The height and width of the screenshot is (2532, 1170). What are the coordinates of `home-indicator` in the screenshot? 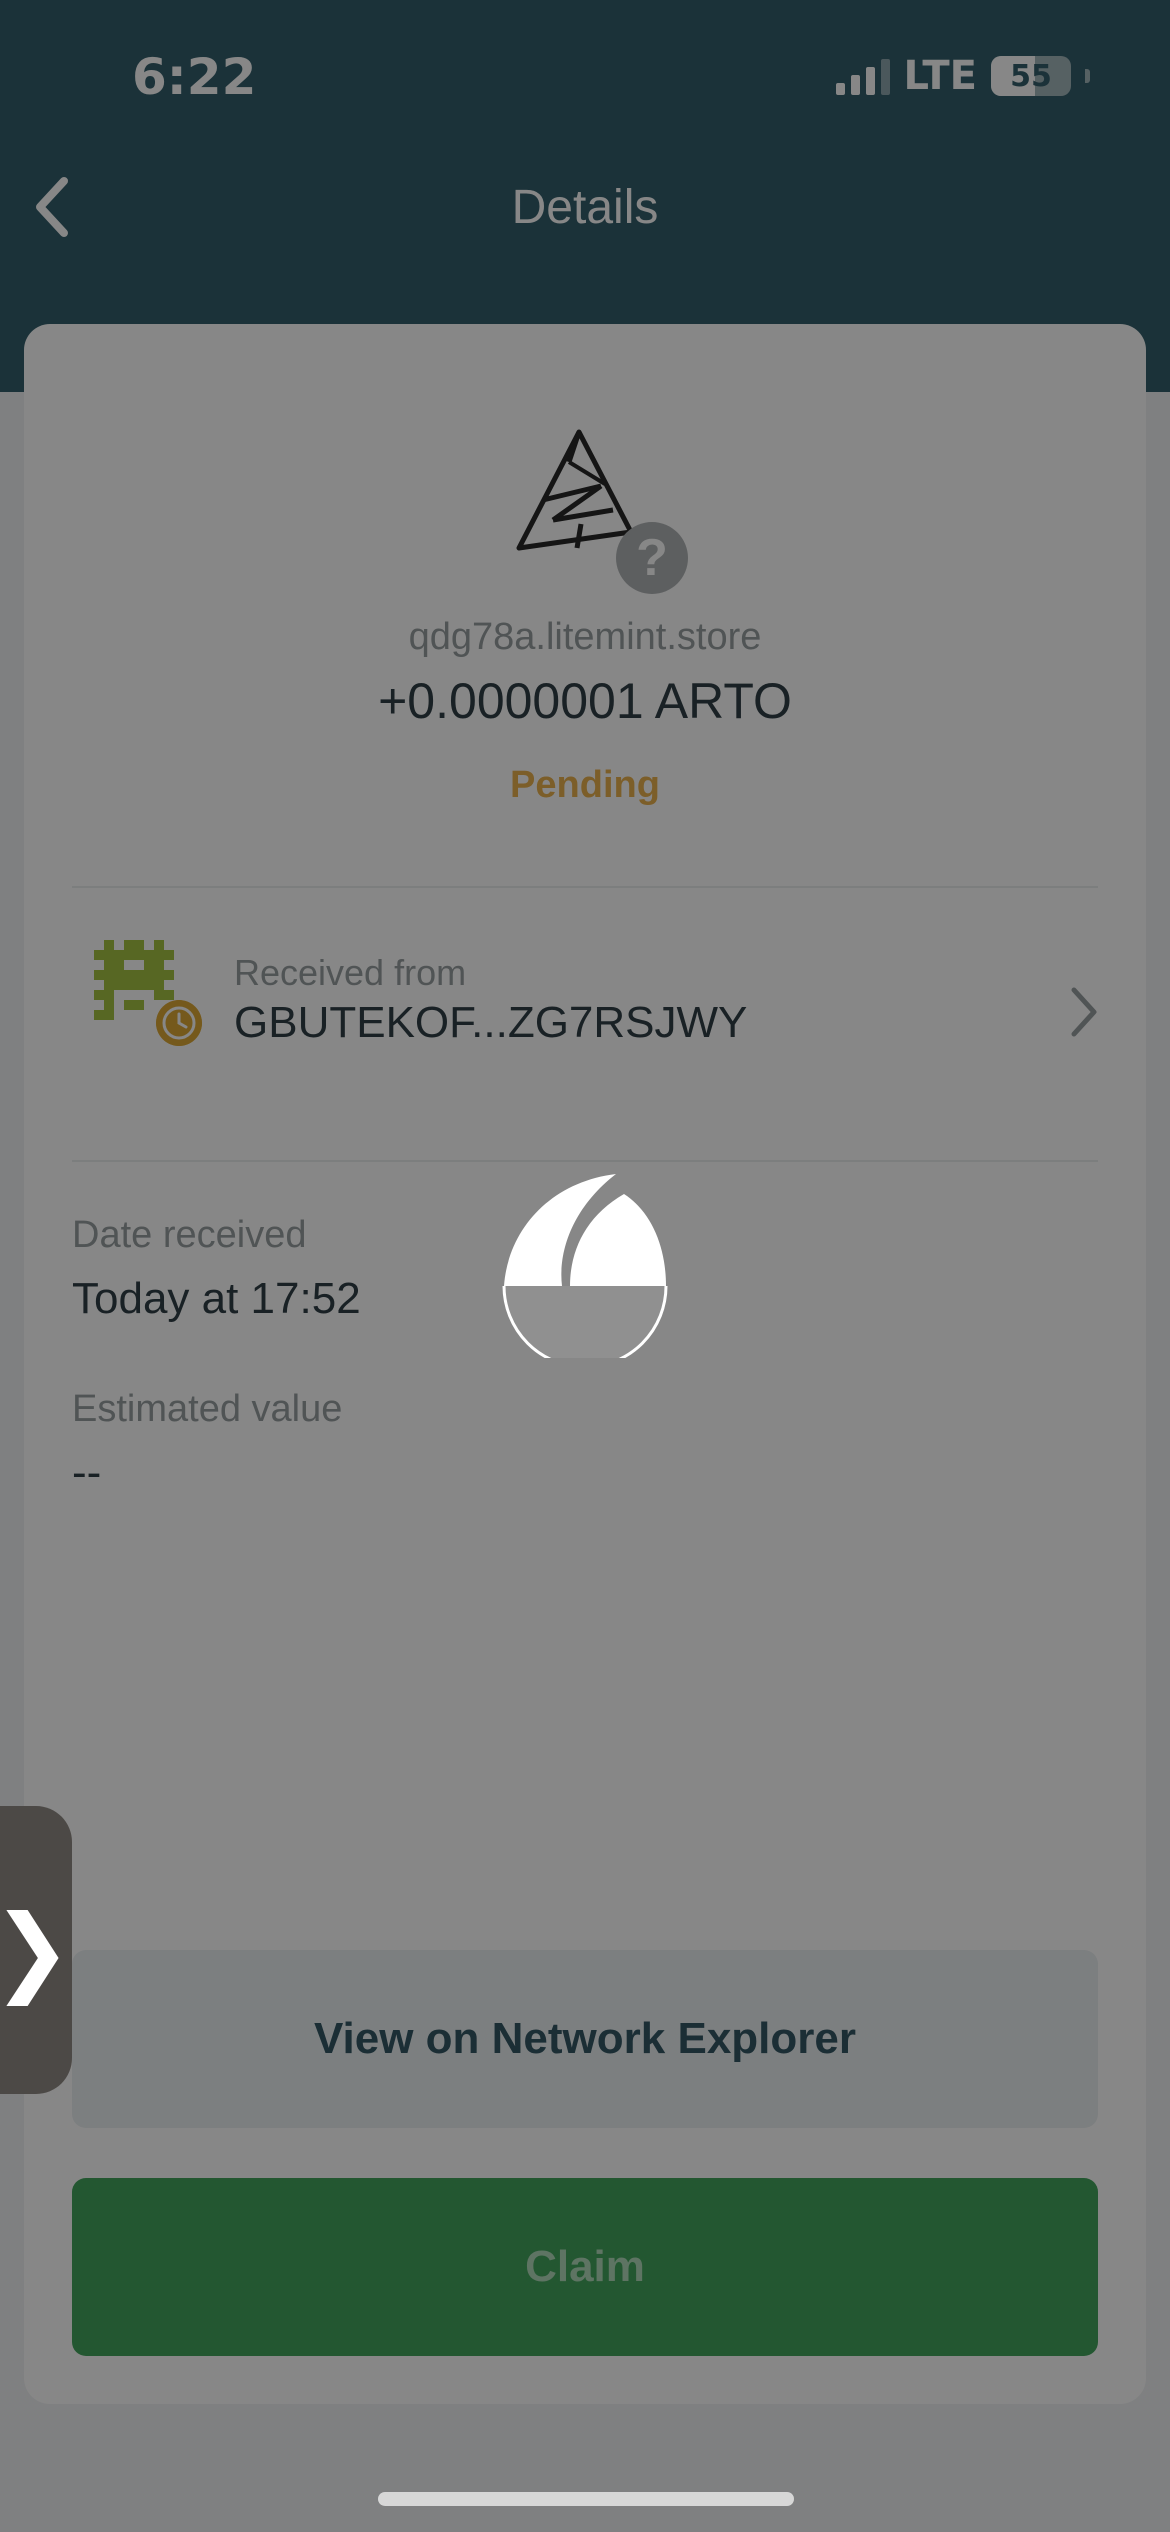 It's located at (586, 2499).